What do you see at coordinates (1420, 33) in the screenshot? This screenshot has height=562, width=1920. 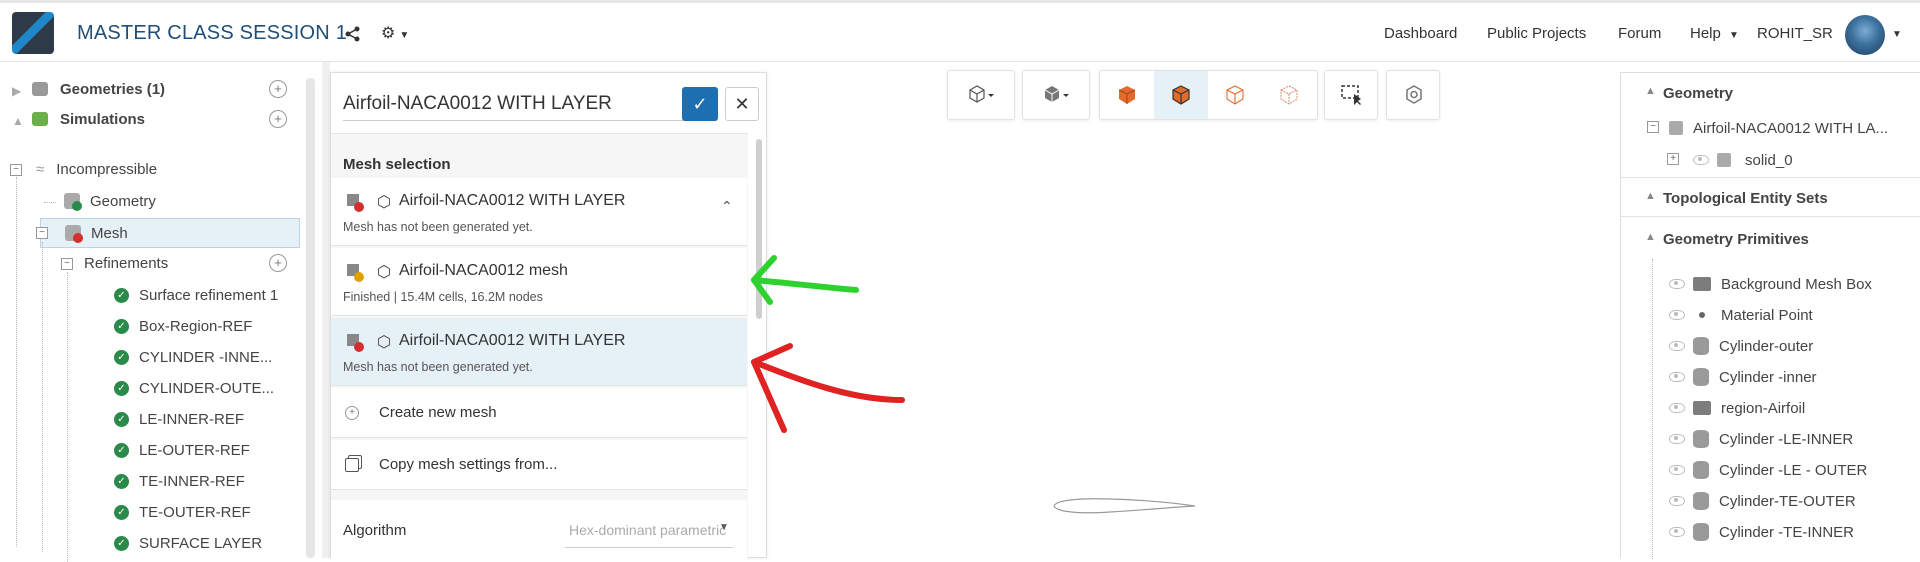 I see `nav-dashboard: Dashboard` at bounding box center [1420, 33].